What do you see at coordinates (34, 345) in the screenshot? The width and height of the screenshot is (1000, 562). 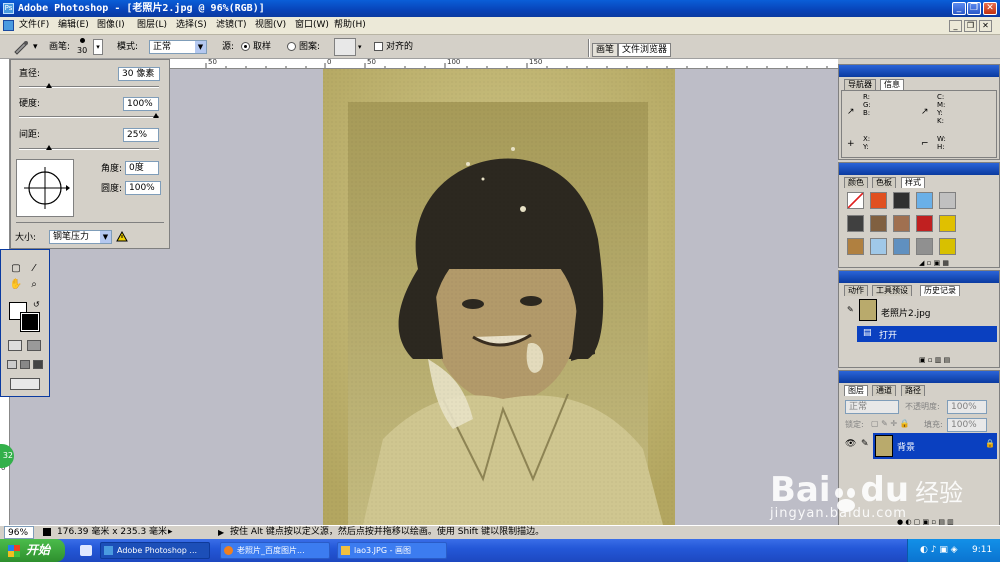 I see `quick-mask-icon` at bounding box center [34, 345].